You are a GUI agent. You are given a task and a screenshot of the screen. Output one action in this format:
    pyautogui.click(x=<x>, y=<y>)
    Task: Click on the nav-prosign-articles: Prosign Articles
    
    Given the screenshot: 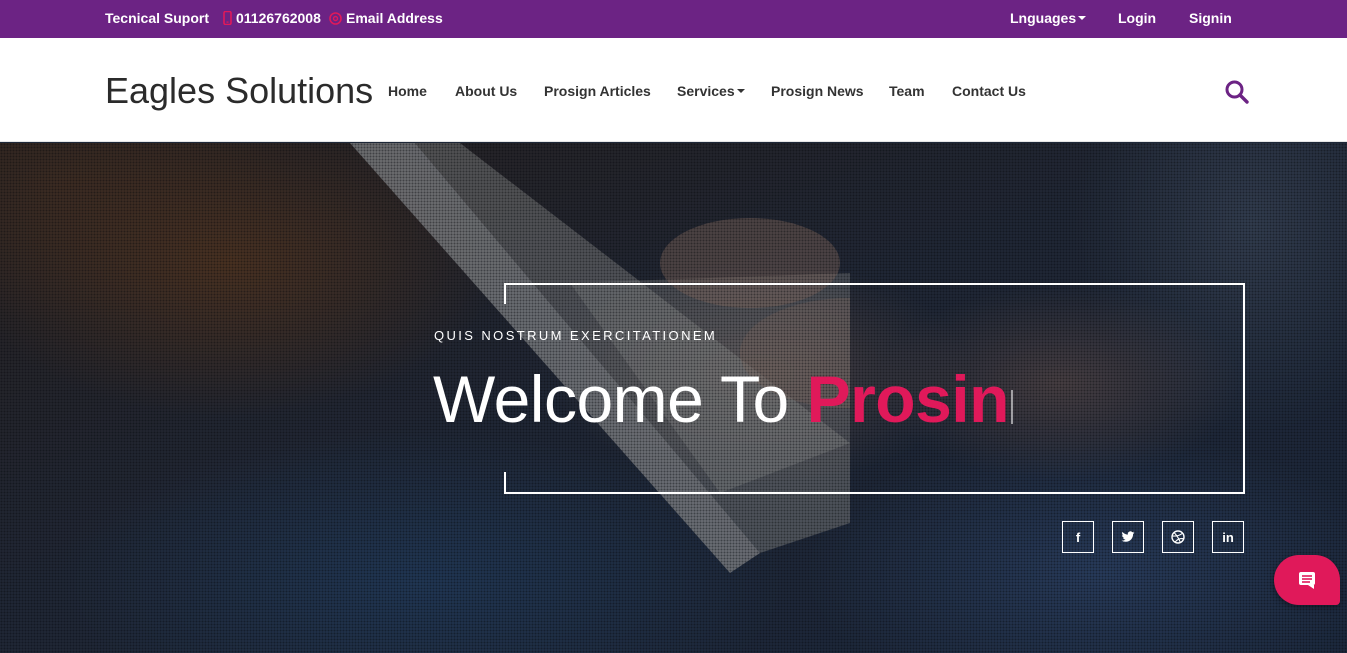 What is the action you would take?
    pyautogui.click(x=597, y=91)
    